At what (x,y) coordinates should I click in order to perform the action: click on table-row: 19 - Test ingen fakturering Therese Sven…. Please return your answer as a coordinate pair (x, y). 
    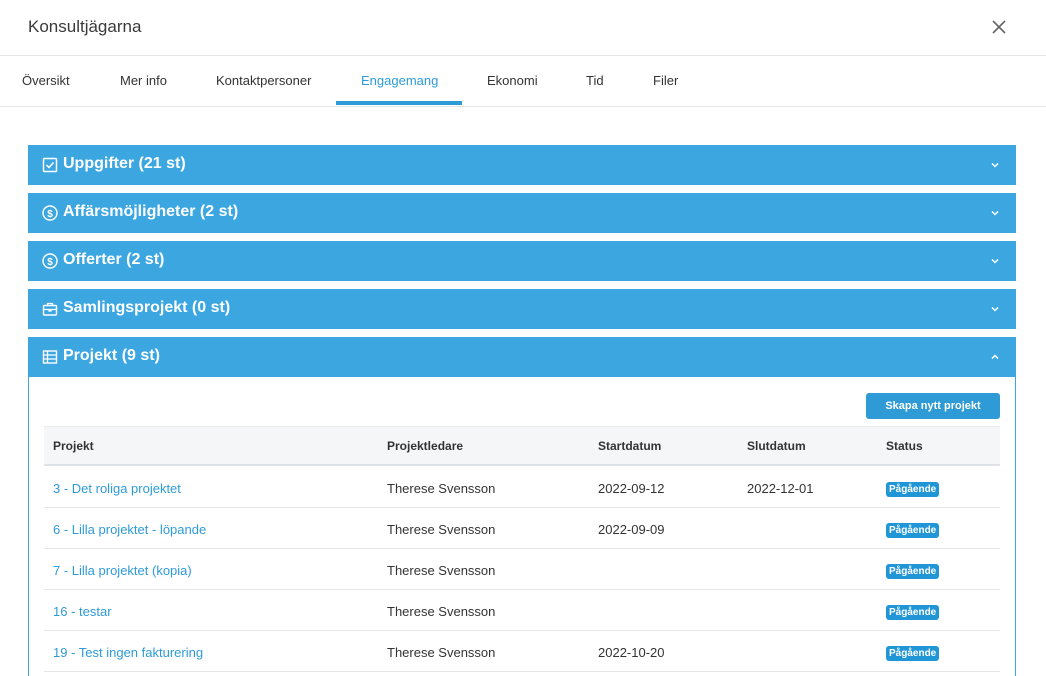
    Looking at the image, I should click on (522, 651).